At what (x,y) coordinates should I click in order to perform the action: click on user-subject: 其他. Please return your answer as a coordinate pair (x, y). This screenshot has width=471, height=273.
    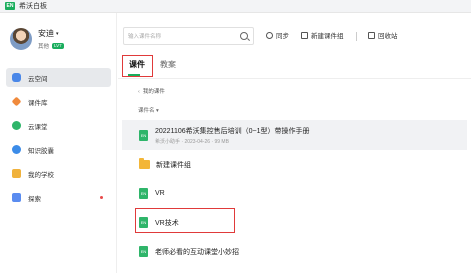
    Looking at the image, I should click on (44, 47).